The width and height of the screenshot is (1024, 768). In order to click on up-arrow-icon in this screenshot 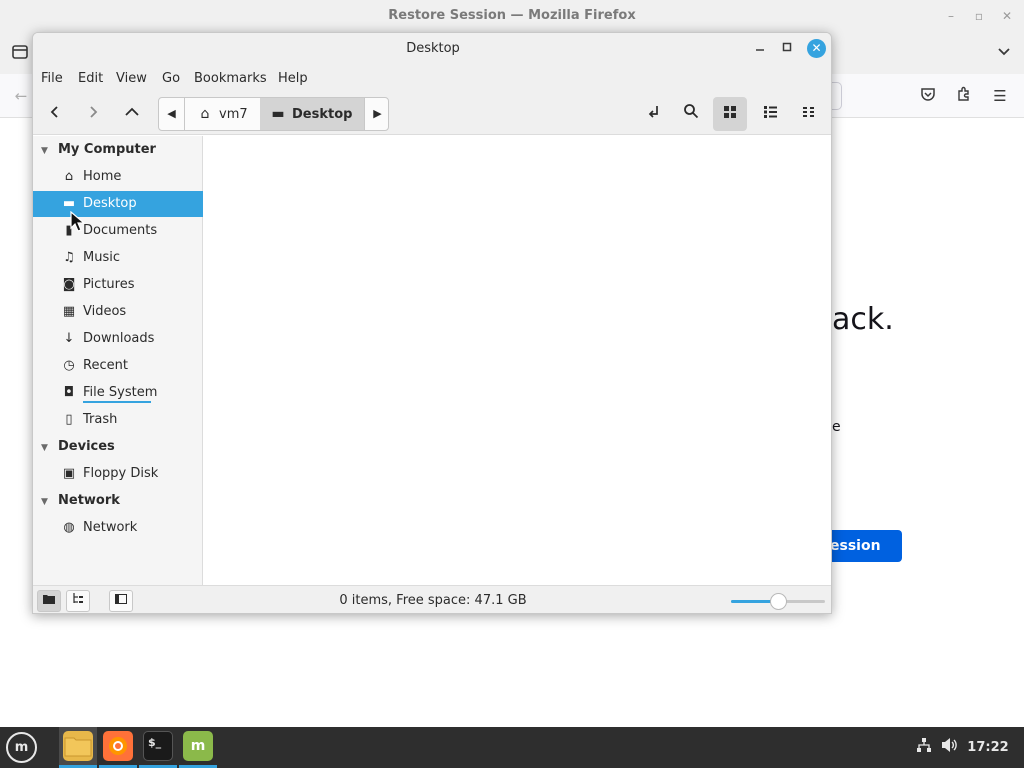, I will do `click(132, 111)`.